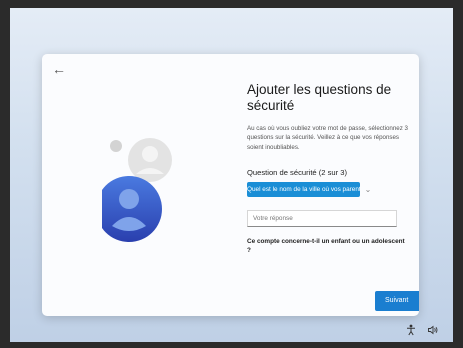 This screenshot has width=463, height=348. I want to click on avatar-icon, so click(134, 190).